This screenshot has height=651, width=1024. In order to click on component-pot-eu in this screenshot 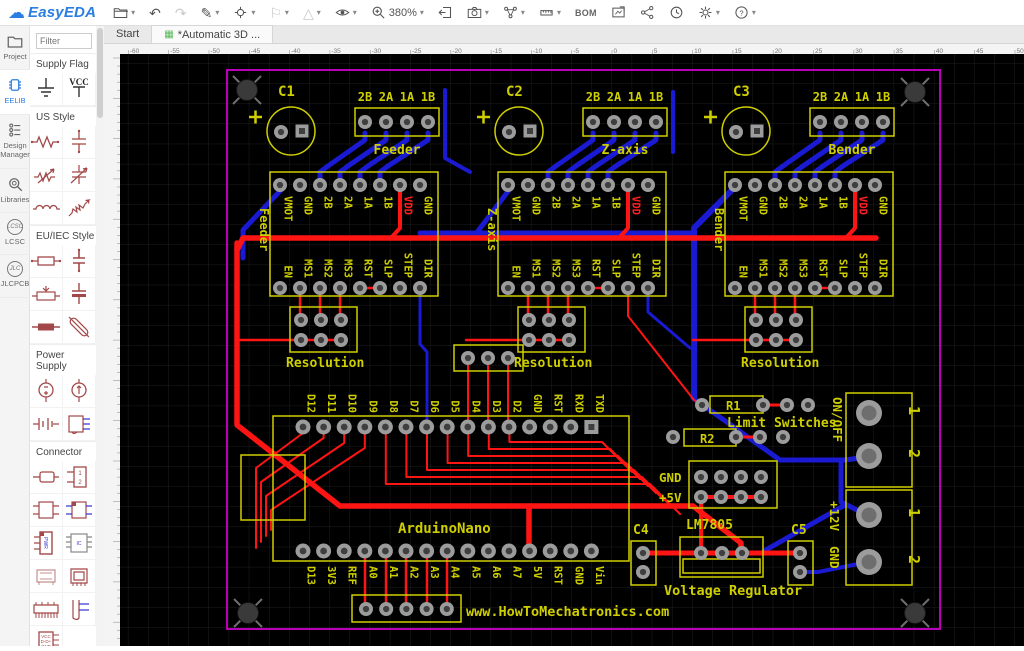, I will do `click(46, 294)`.